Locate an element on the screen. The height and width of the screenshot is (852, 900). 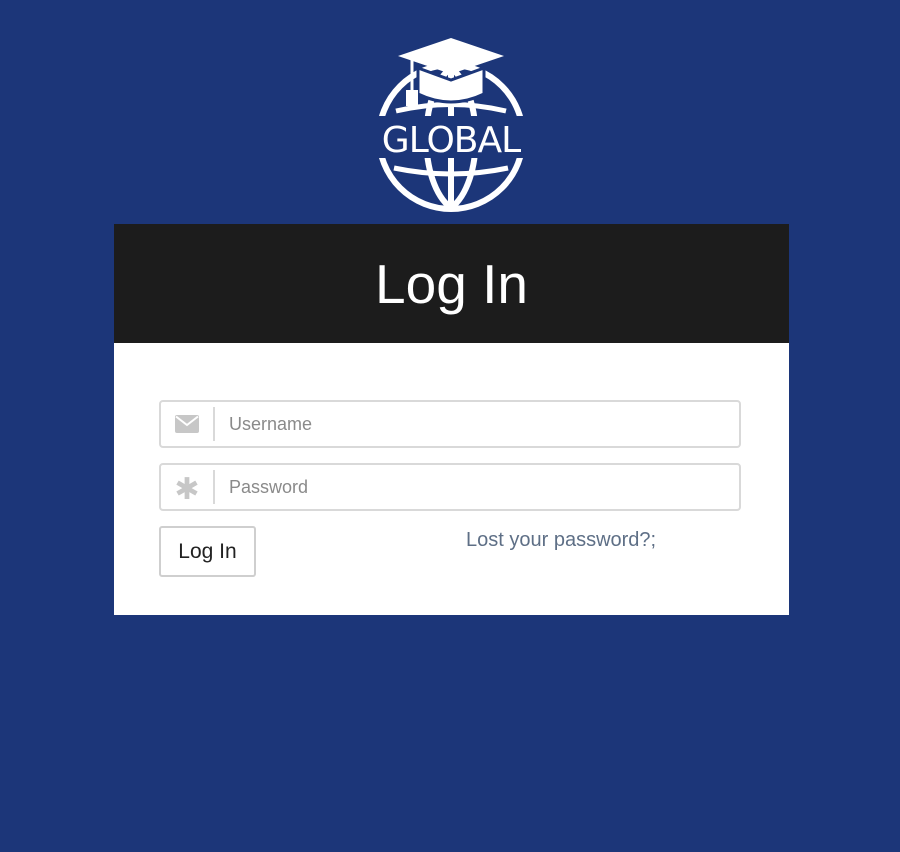
page-title: Log In is located at coordinates (451, 284).